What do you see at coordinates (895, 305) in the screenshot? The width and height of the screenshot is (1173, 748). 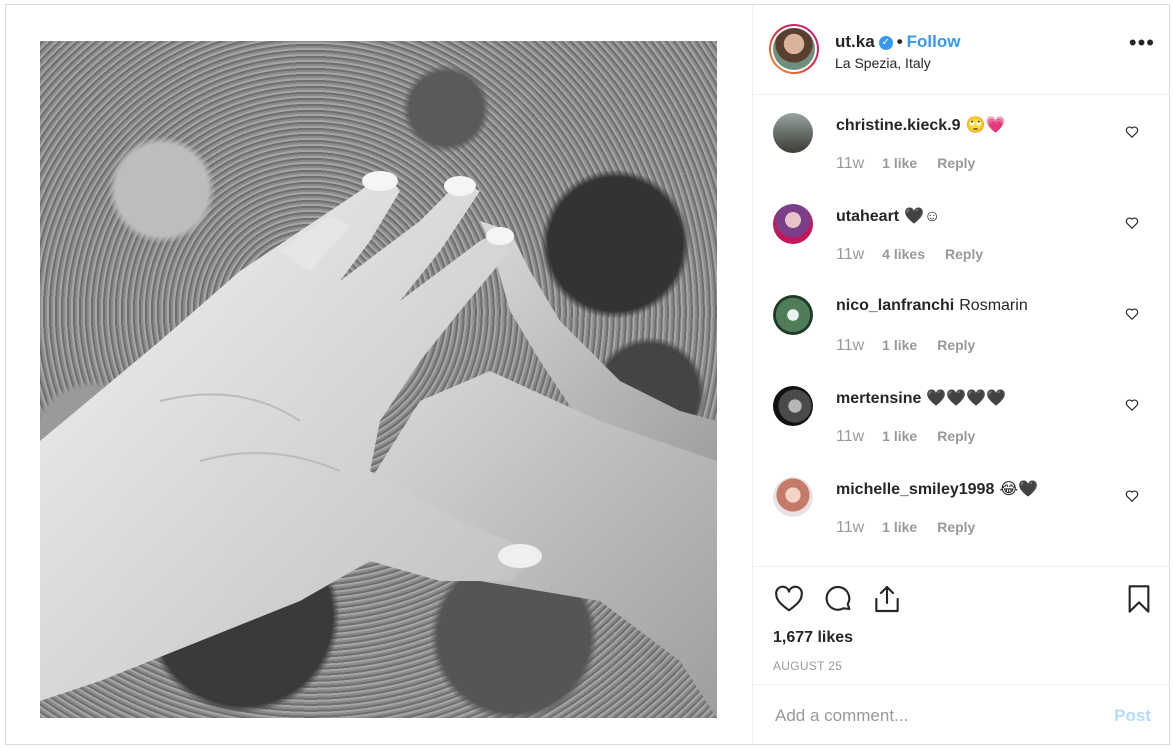 I see `commenter-username: nico_lanfranchi` at bounding box center [895, 305].